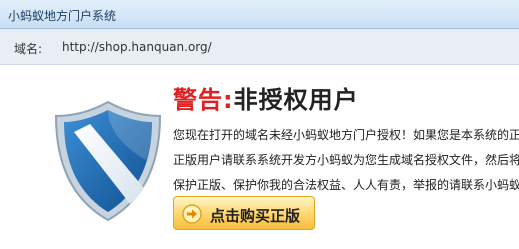 The width and height of the screenshot is (519, 249). What do you see at coordinates (259, 14) in the screenshot?
I see `title-bar: 小蚂蚁地方门户系统` at bounding box center [259, 14].